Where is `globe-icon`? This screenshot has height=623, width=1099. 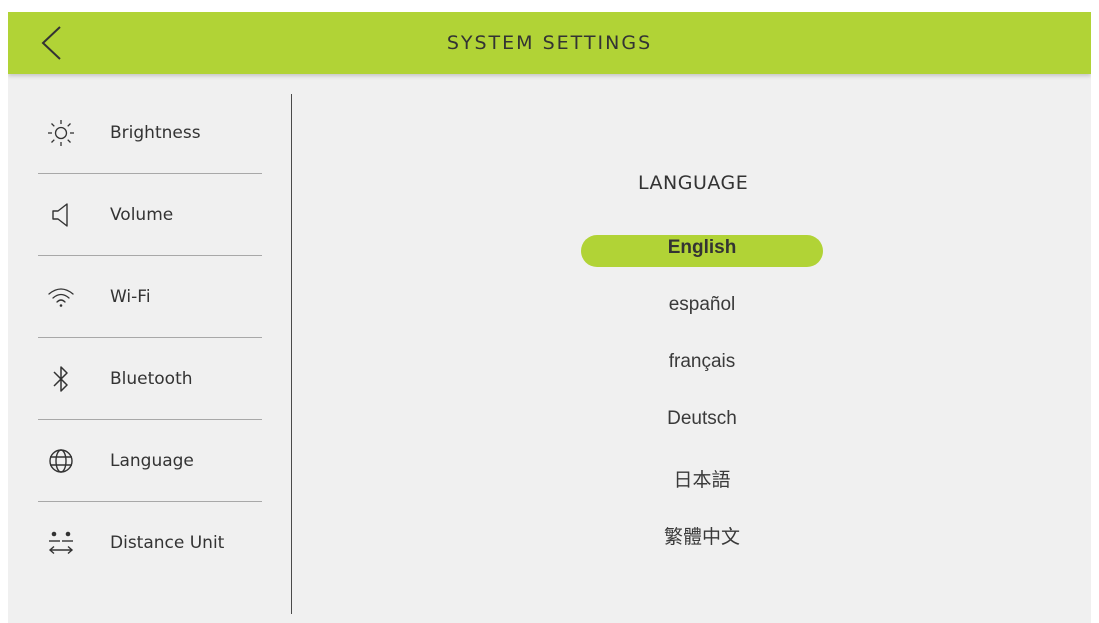
globe-icon is located at coordinates (61, 461).